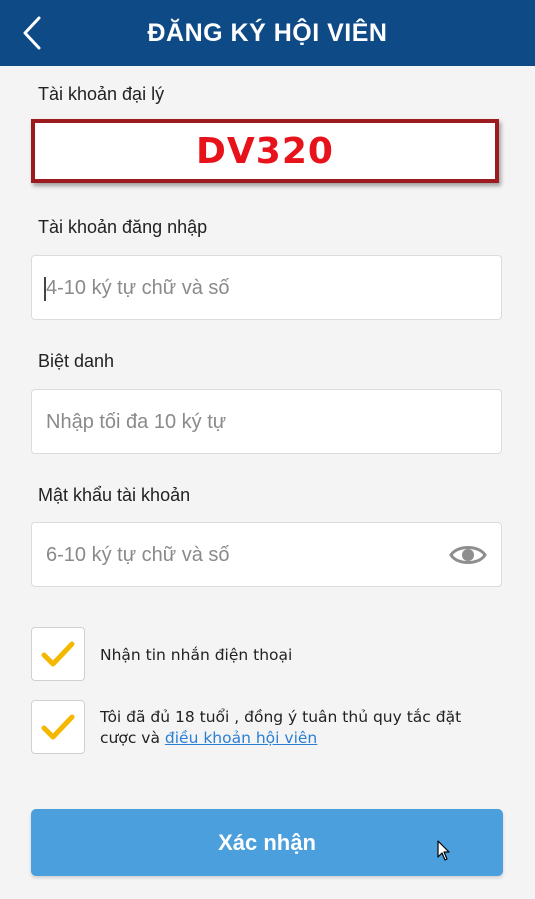 The height and width of the screenshot is (899, 535). What do you see at coordinates (468, 555) in the screenshot?
I see `eye-icon` at bounding box center [468, 555].